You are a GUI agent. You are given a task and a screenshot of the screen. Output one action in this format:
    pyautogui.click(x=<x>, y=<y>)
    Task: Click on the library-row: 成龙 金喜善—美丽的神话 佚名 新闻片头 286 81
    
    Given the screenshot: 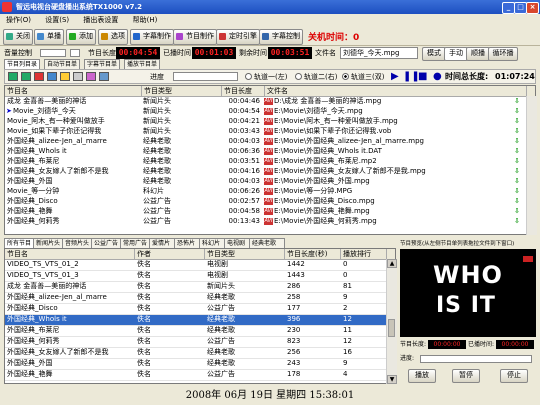 What is the action you would take?
    pyautogui.click(x=195, y=287)
    